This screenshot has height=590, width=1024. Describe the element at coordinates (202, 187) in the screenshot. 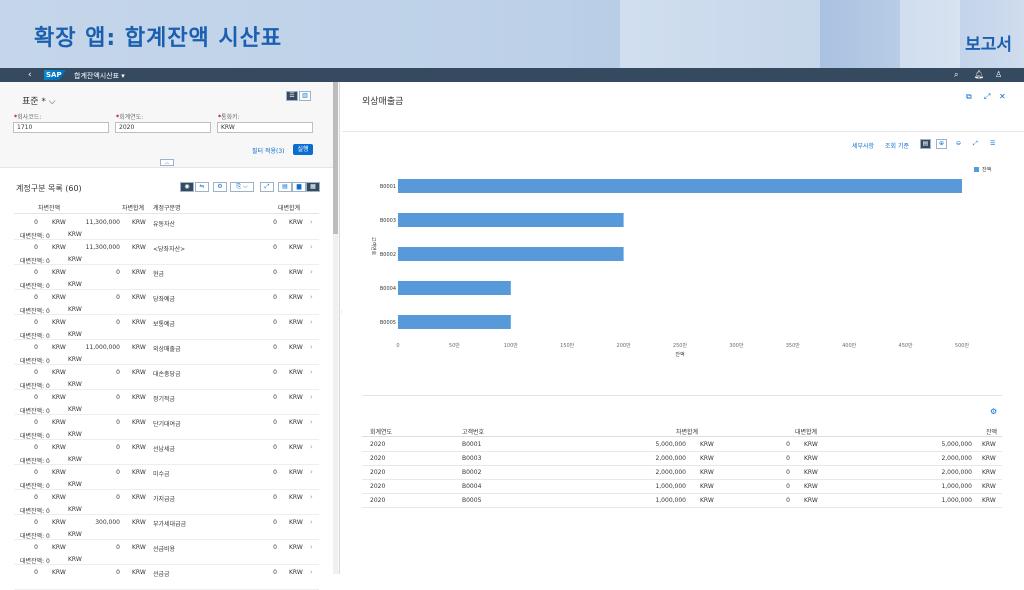

I see `filter-icon: ⇋` at that location.